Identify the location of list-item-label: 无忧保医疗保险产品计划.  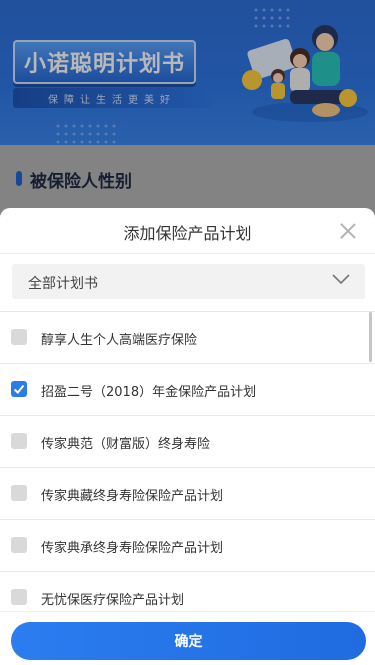
(113, 600).